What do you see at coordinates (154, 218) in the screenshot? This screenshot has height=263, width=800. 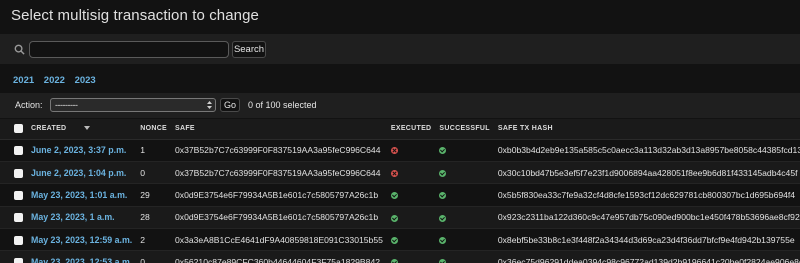 I see `nonce-cell: 28` at bounding box center [154, 218].